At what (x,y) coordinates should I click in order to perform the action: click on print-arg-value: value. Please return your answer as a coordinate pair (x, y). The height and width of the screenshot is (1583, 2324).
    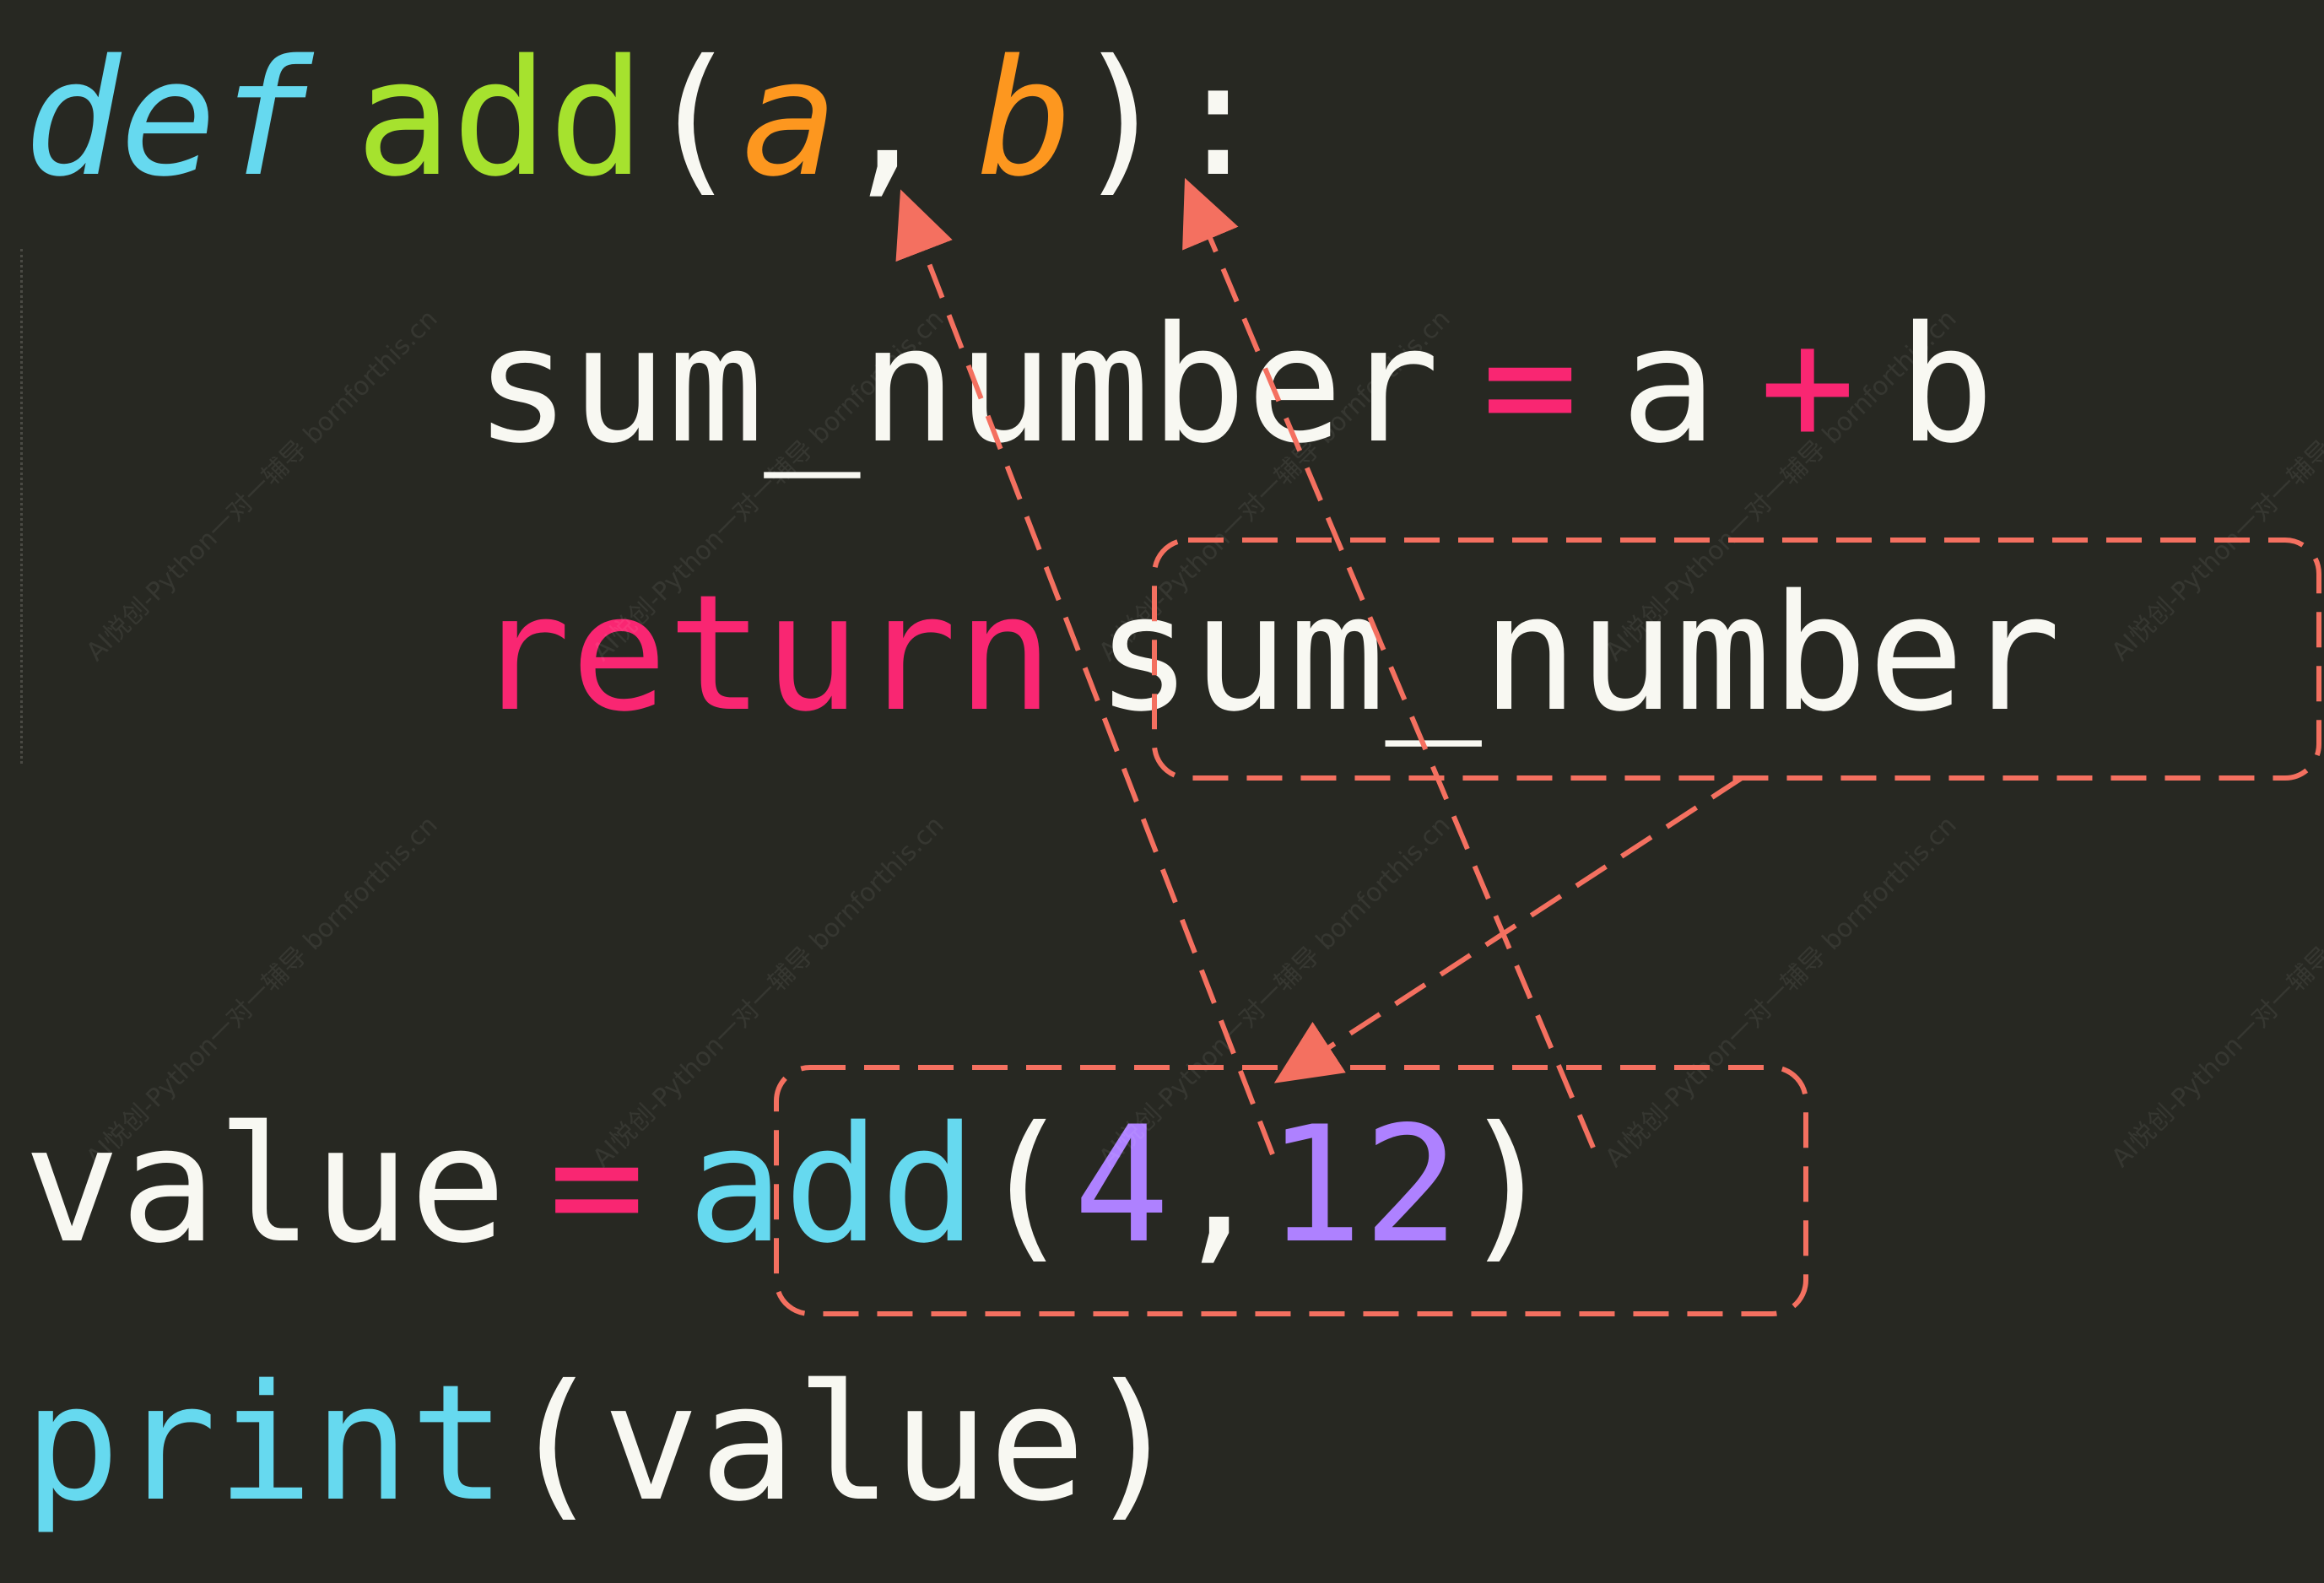
    Looking at the image, I should click on (844, 1443).